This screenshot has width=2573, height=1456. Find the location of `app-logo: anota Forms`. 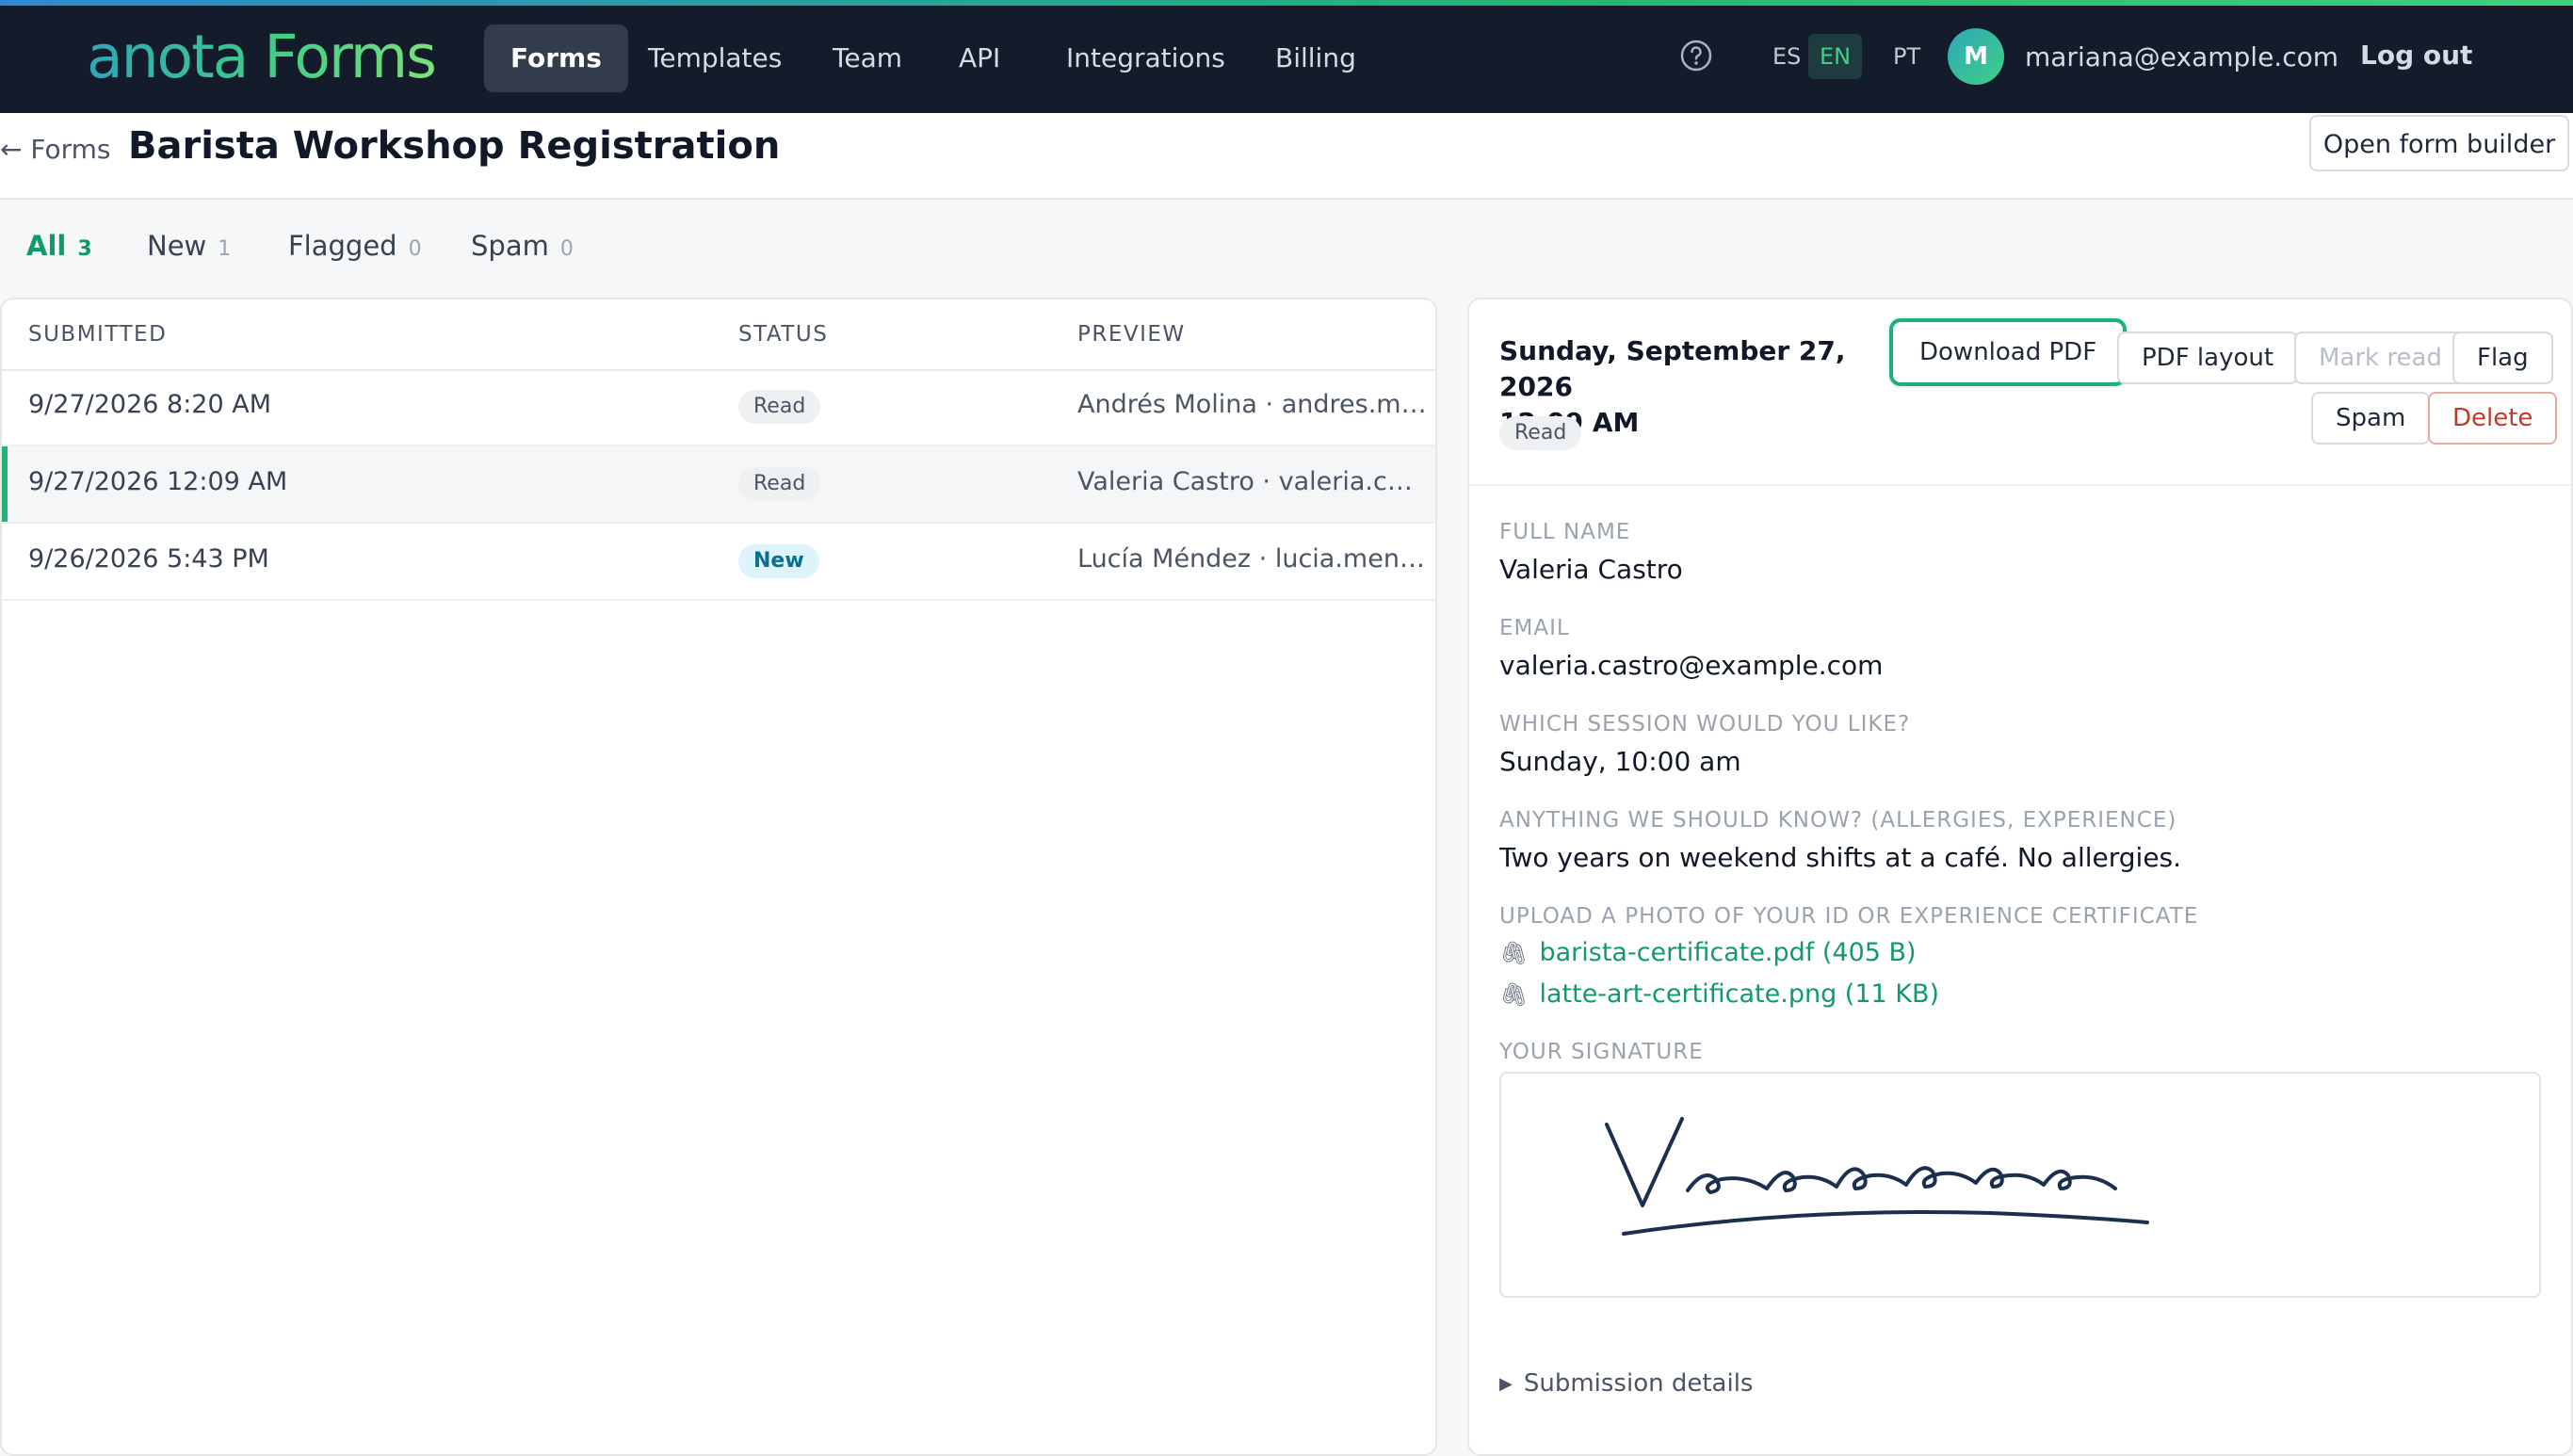

app-logo: anota Forms is located at coordinates (262, 57).